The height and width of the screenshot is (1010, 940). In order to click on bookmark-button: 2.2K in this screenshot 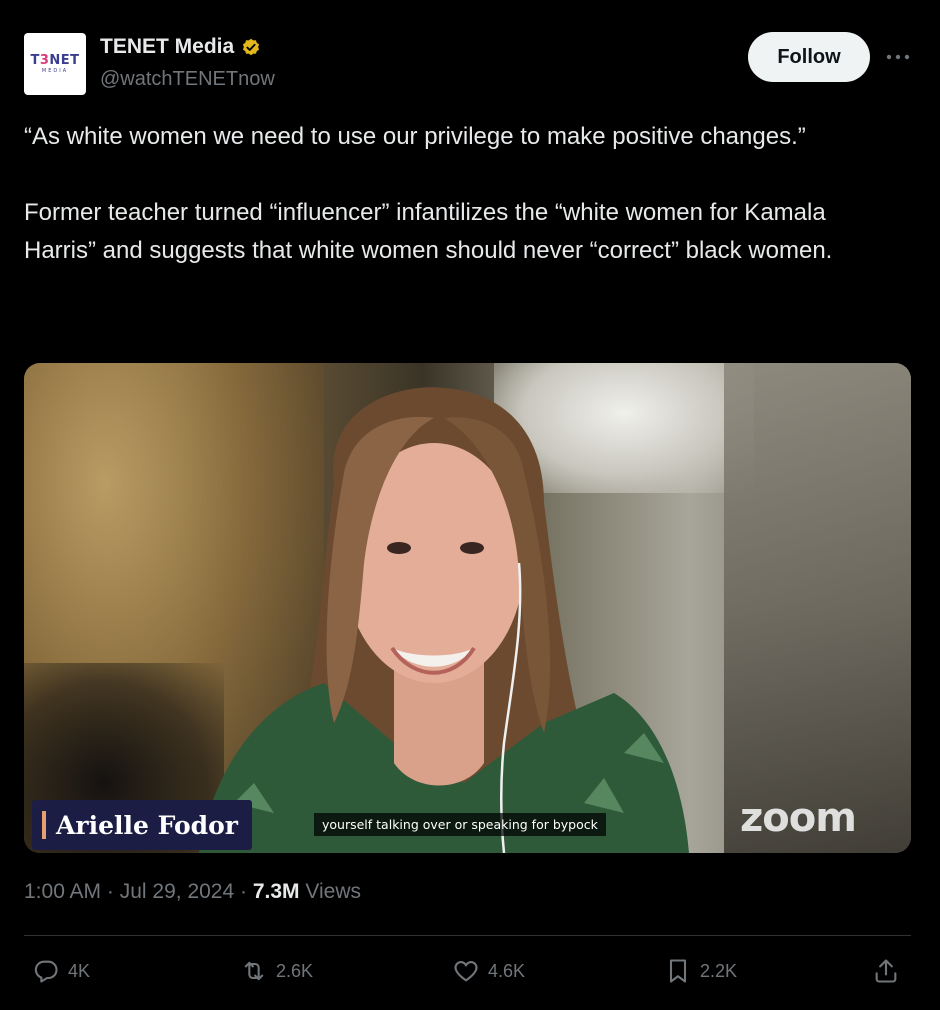, I will do `click(700, 971)`.